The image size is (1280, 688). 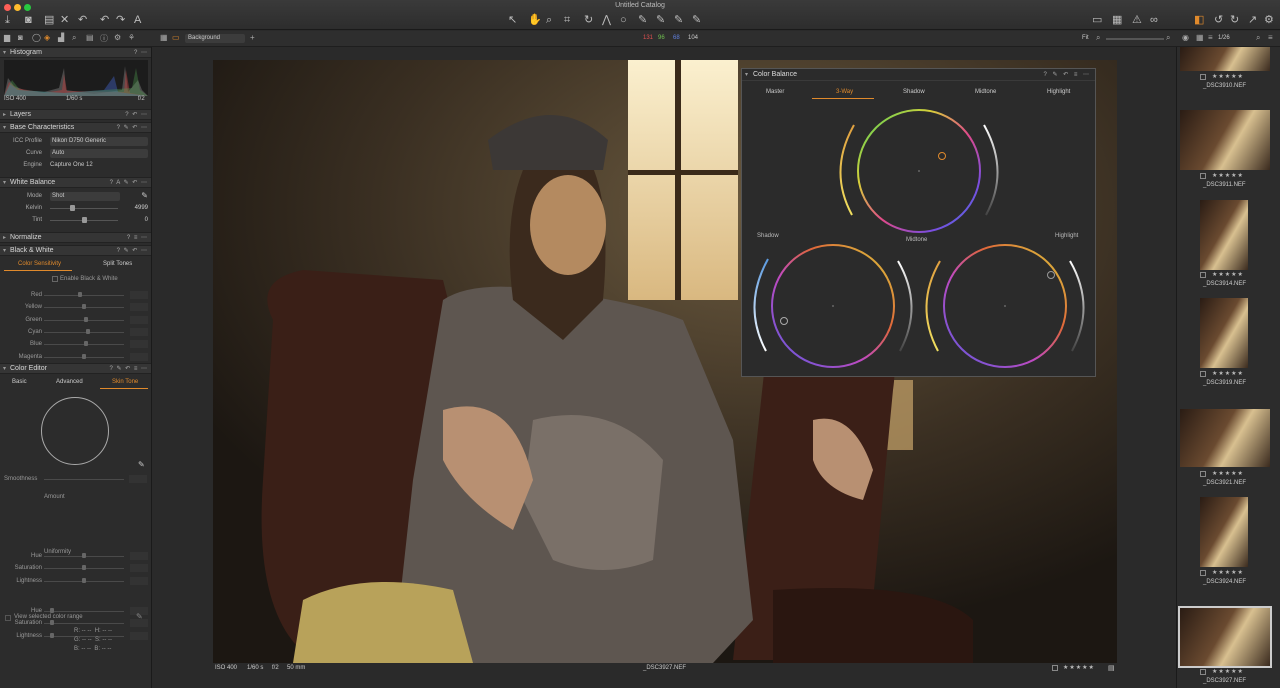 What do you see at coordinates (7, 20) in the screenshot?
I see `import-icon: ⤓` at bounding box center [7, 20].